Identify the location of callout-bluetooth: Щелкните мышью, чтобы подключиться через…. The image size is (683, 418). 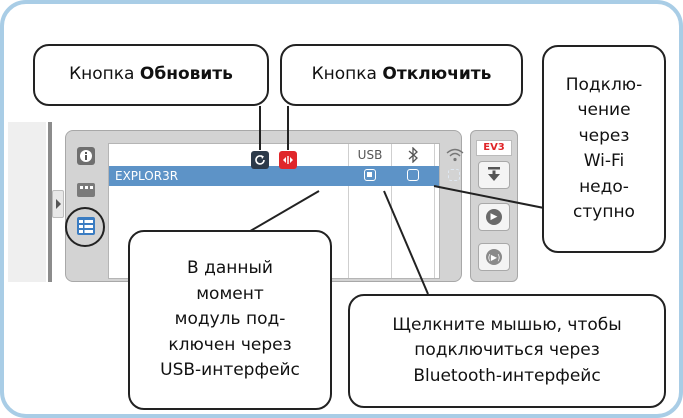
(507, 351).